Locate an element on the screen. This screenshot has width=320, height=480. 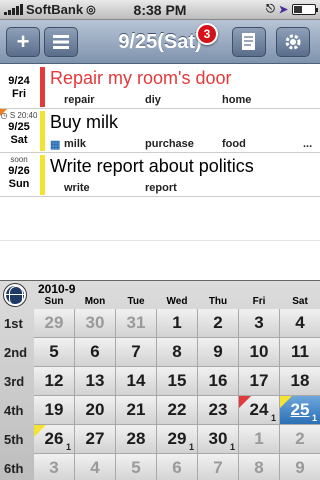
calendar-day: 10 is located at coordinates (259, 352).